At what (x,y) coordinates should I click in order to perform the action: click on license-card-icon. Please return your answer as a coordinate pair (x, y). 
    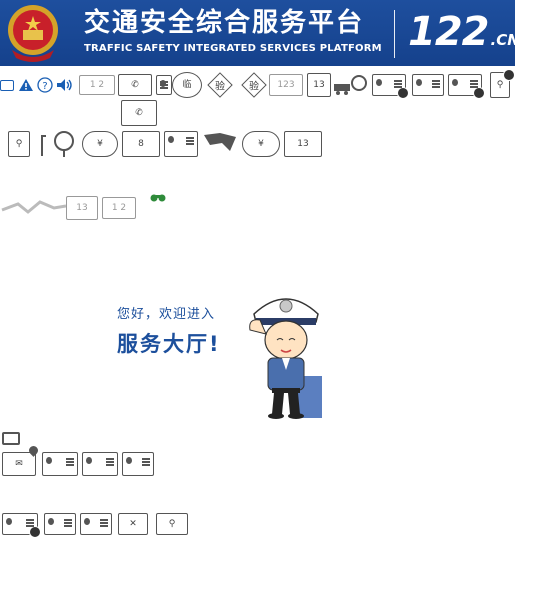
    Looking at the image, I should click on (164, 85).